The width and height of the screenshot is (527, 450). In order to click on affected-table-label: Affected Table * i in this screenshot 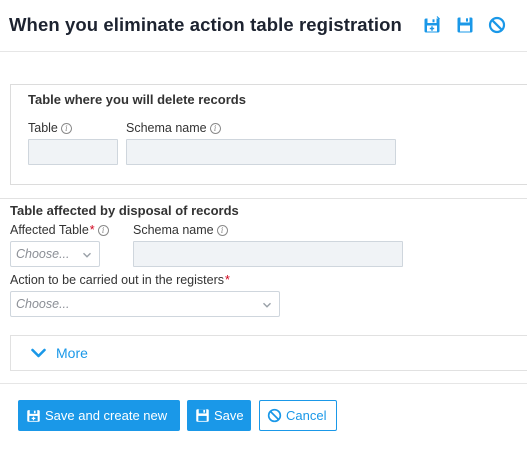, I will do `click(59, 230)`.